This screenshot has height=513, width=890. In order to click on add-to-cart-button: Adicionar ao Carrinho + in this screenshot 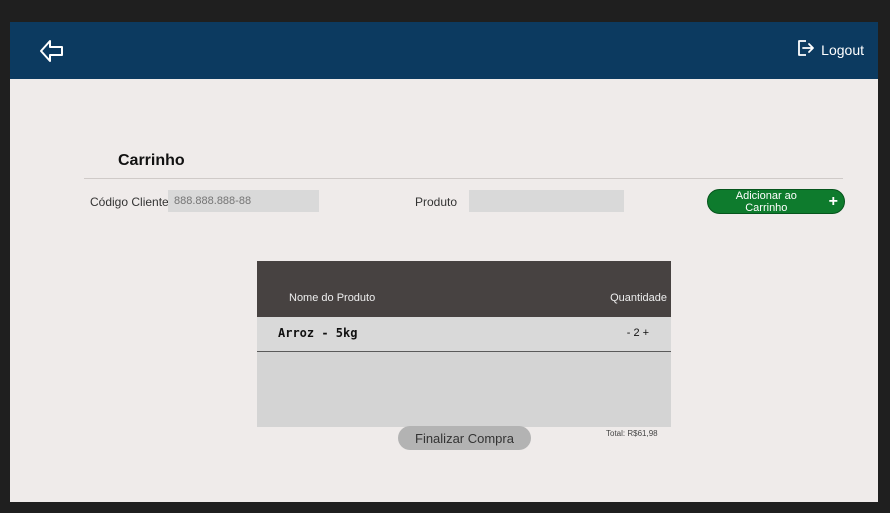, I will do `click(776, 201)`.